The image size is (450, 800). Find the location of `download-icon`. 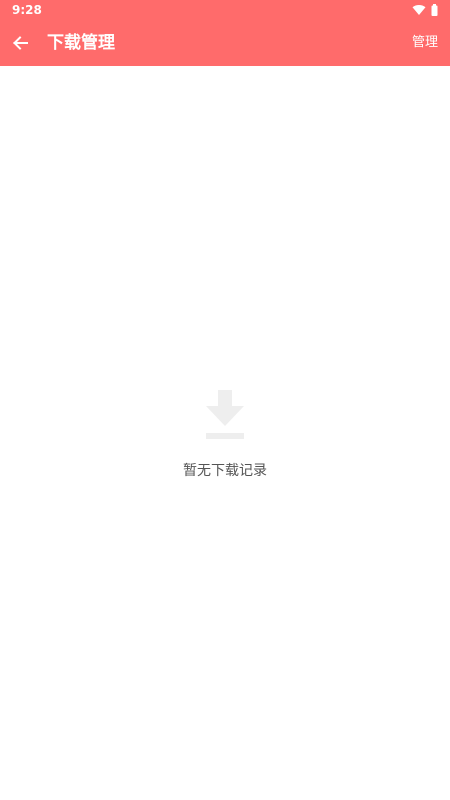

download-icon is located at coordinates (225, 414).